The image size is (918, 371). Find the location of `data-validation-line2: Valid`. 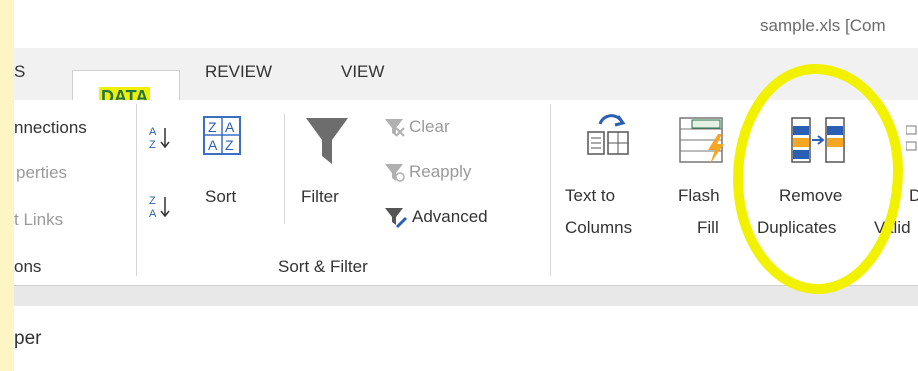

data-validation-line2: Valid is located at coordinates (892, 228).